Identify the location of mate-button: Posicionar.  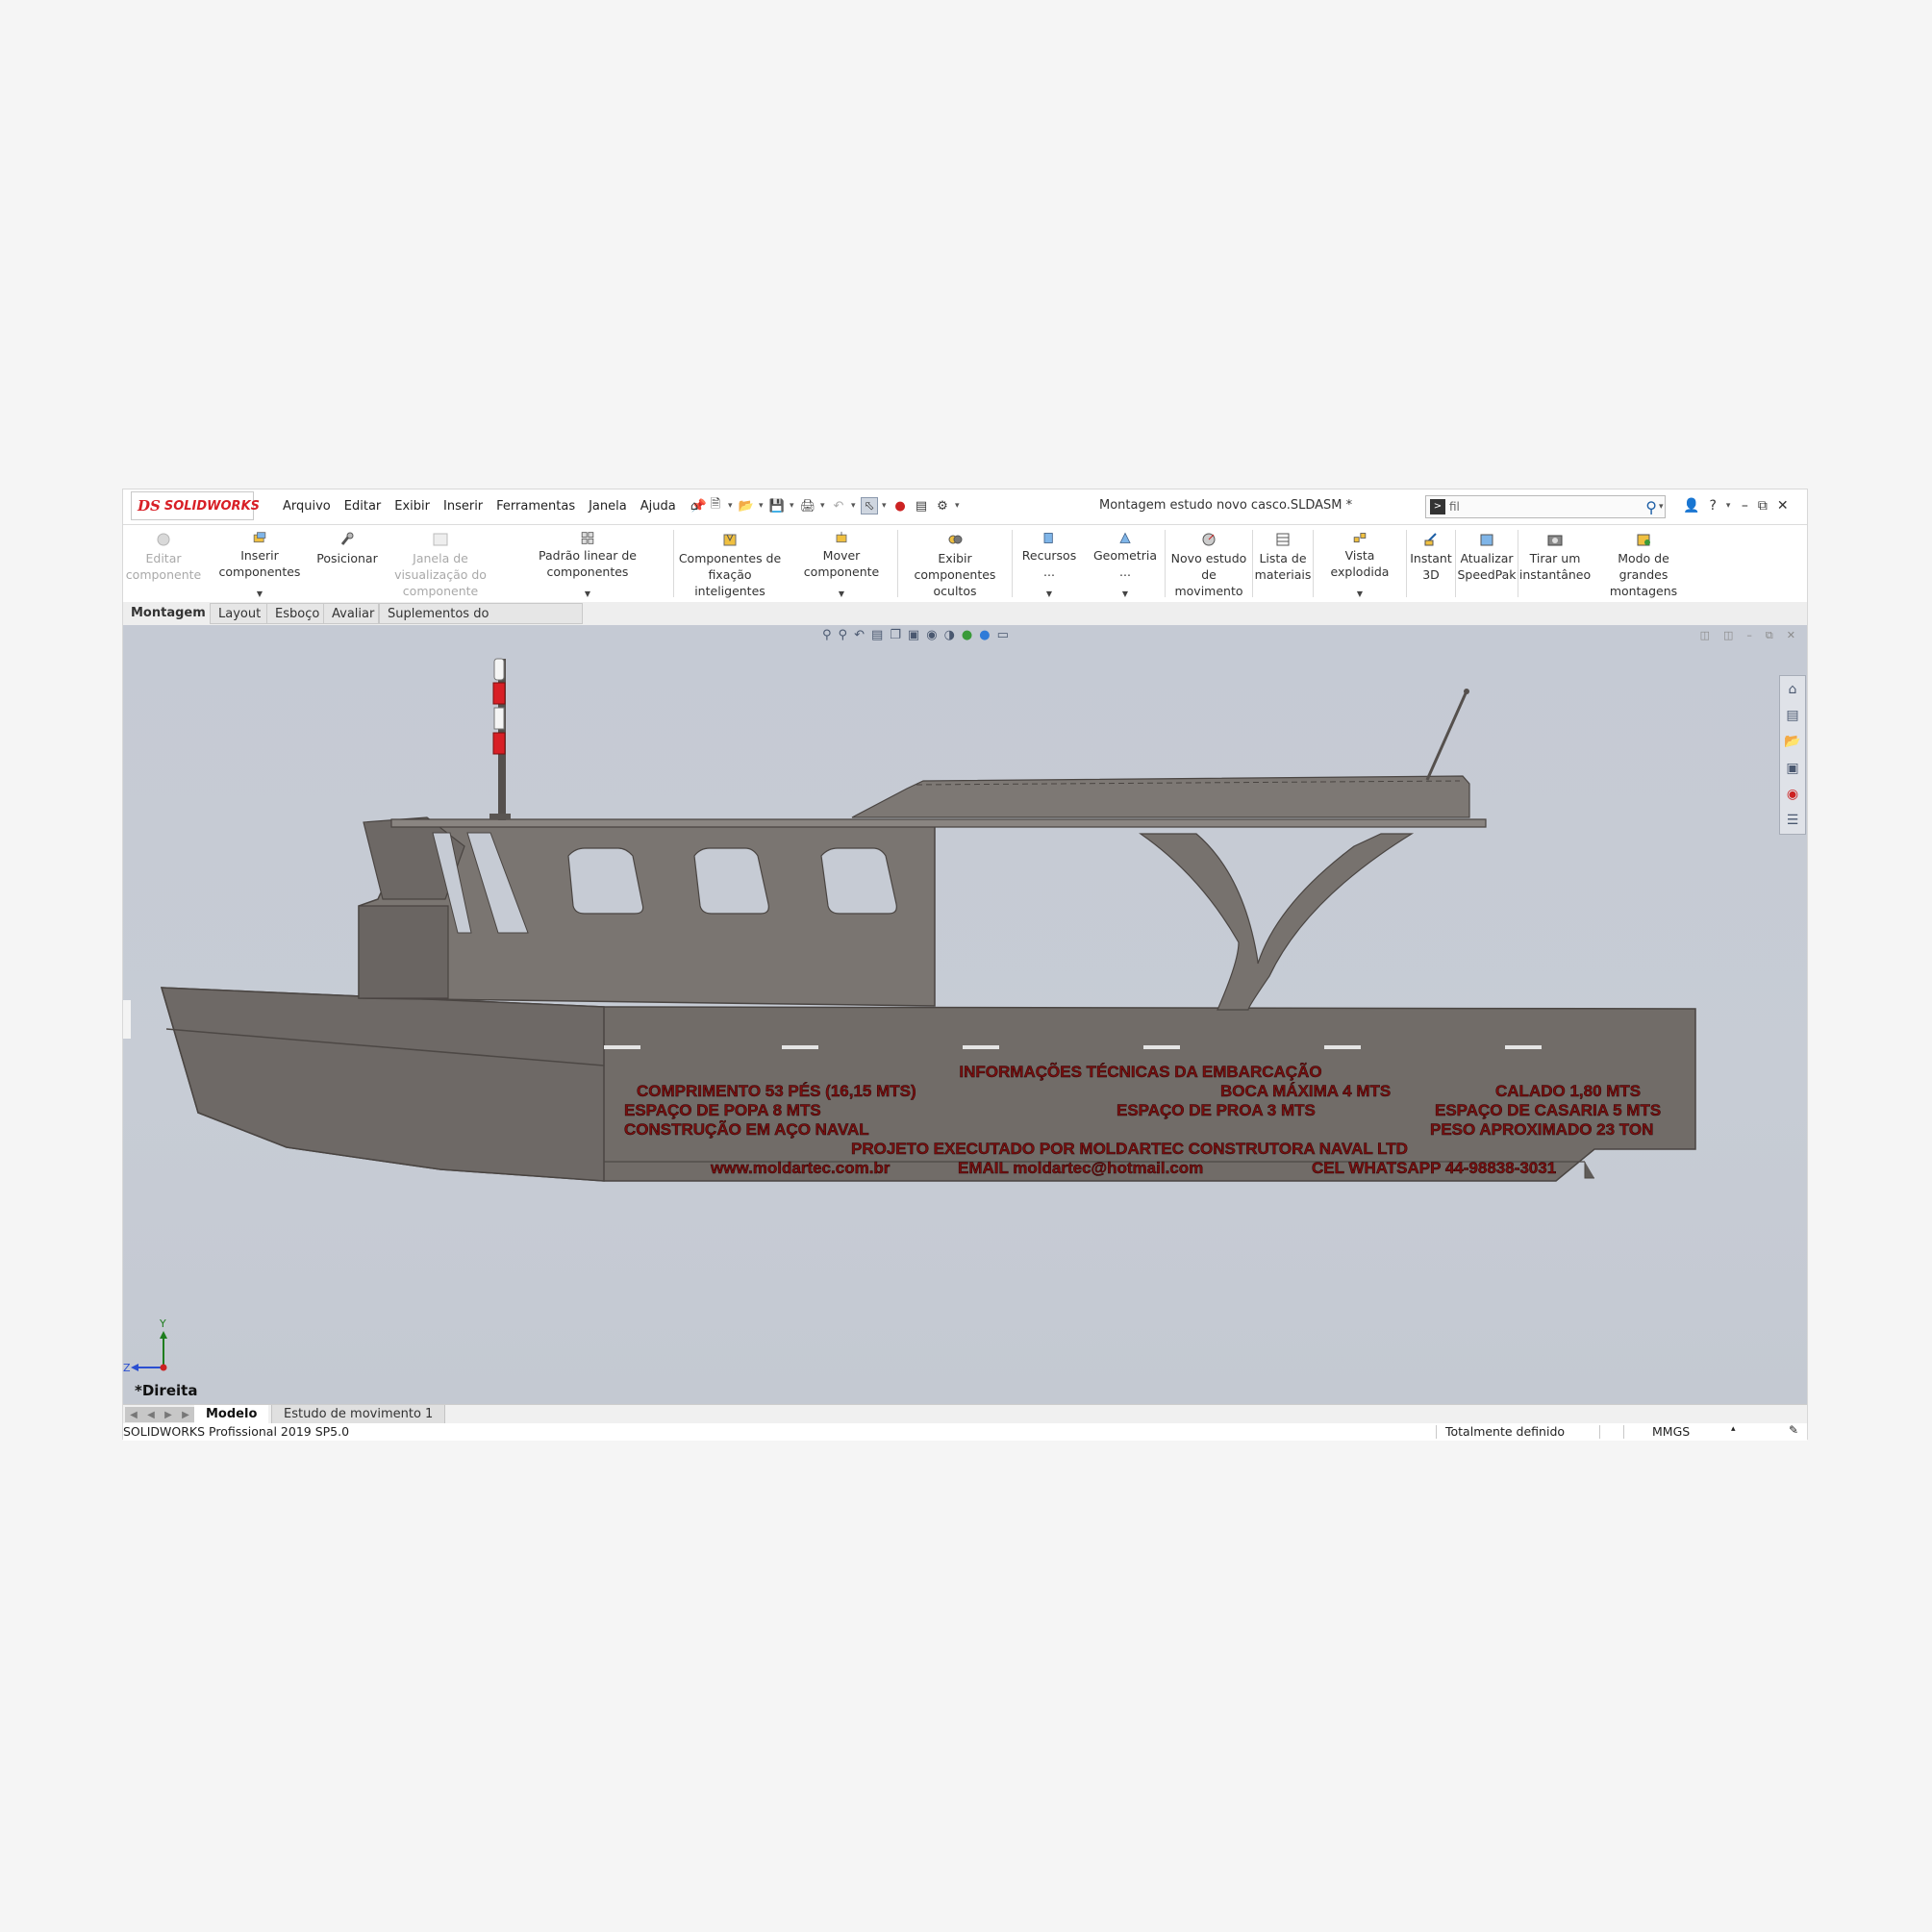
(347, 563).